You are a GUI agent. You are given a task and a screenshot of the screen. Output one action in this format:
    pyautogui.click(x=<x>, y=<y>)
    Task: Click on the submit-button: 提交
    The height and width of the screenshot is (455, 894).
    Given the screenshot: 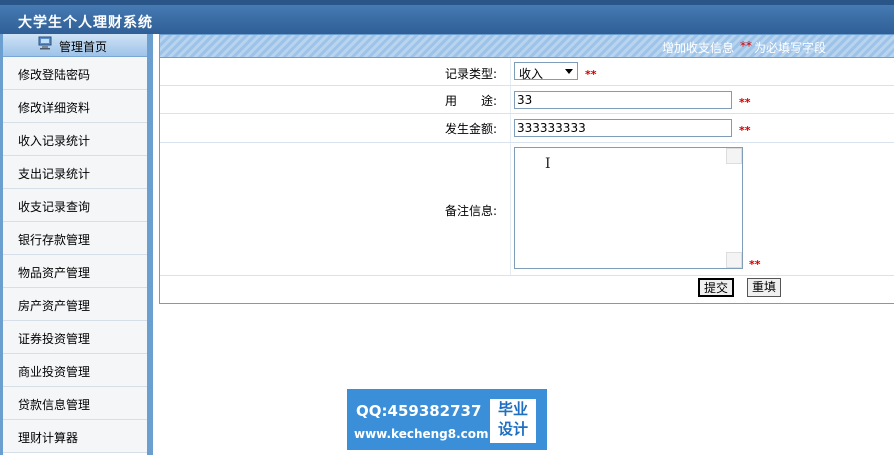 What is the action you would take?
    pyautogui.click(x=716, y=287)
    